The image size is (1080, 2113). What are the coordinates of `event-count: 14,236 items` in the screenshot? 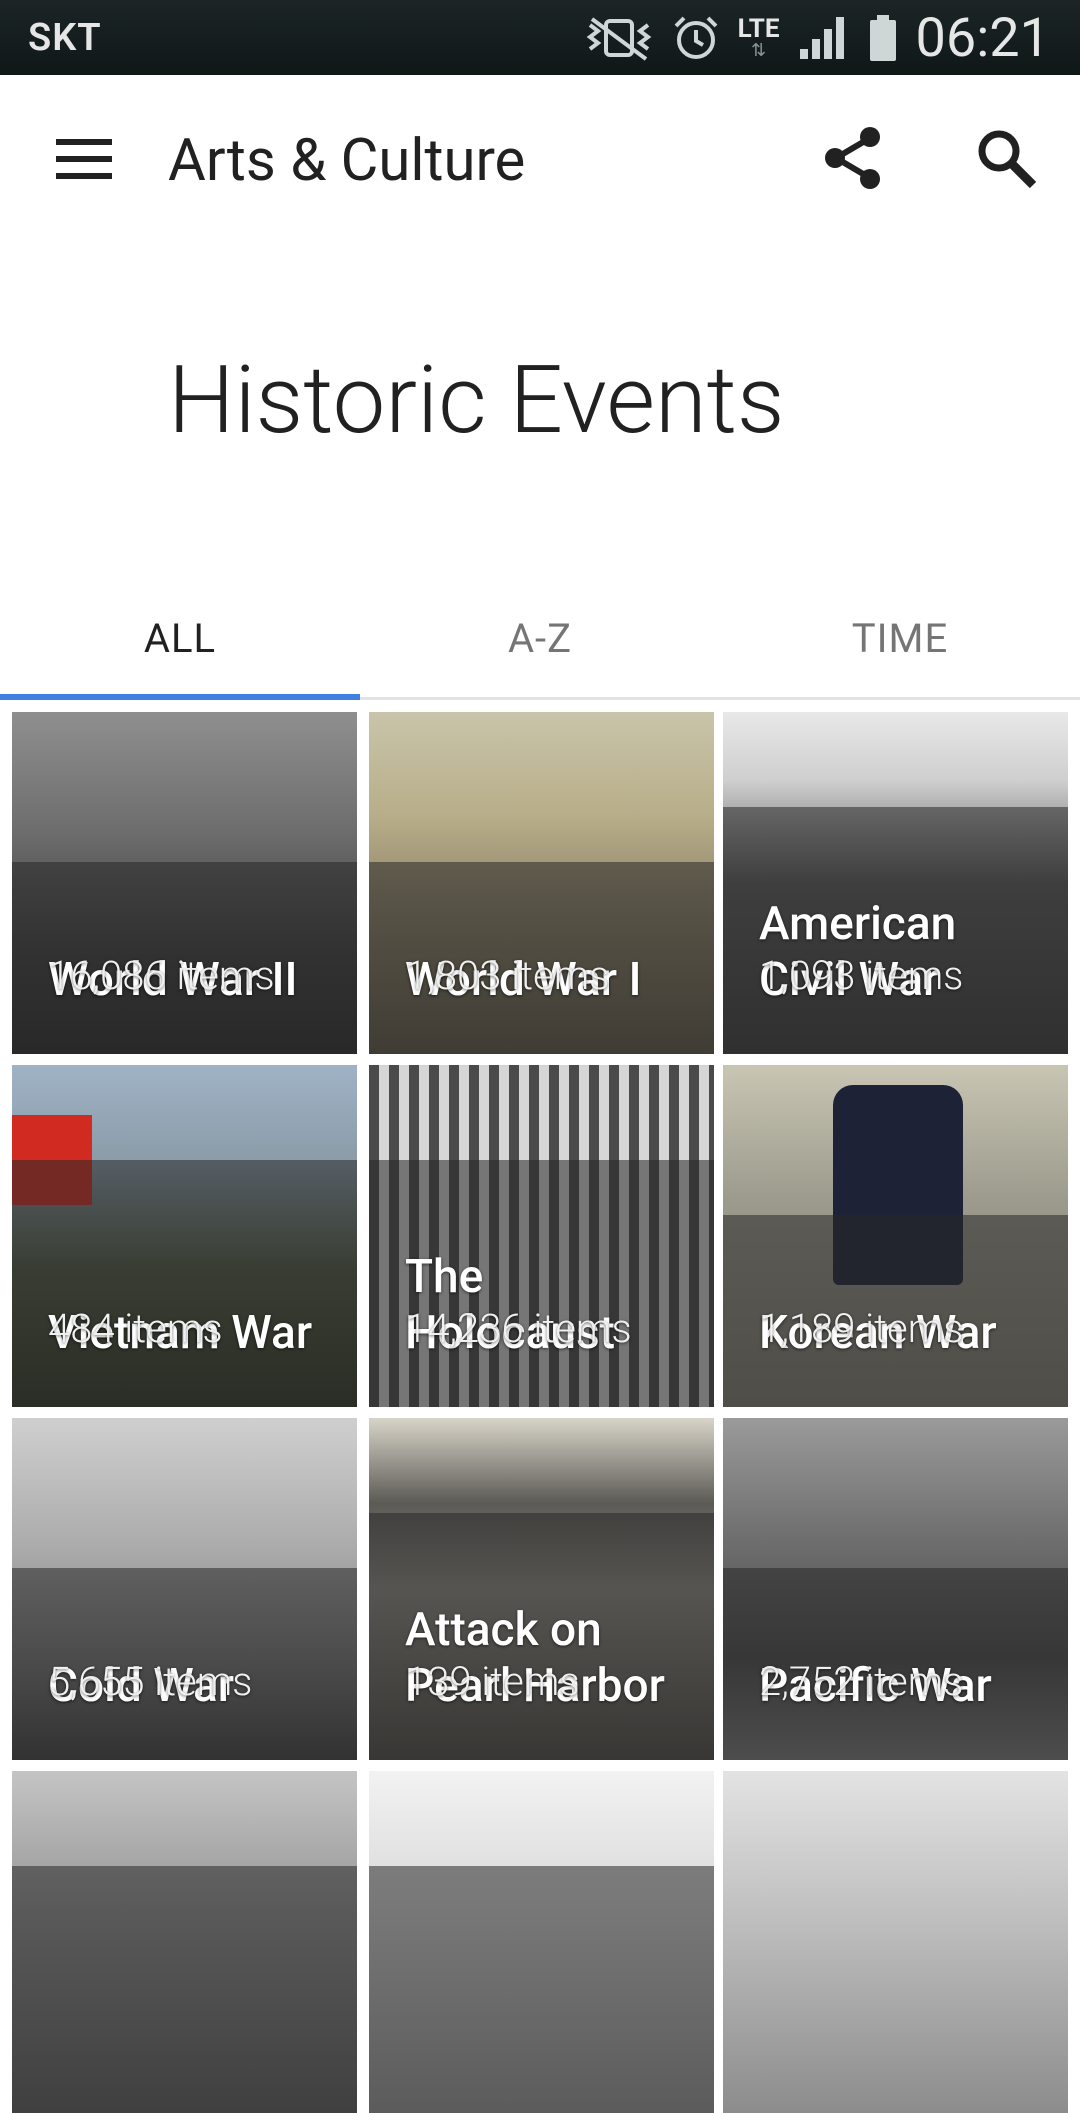 It's located at (518, 1328).